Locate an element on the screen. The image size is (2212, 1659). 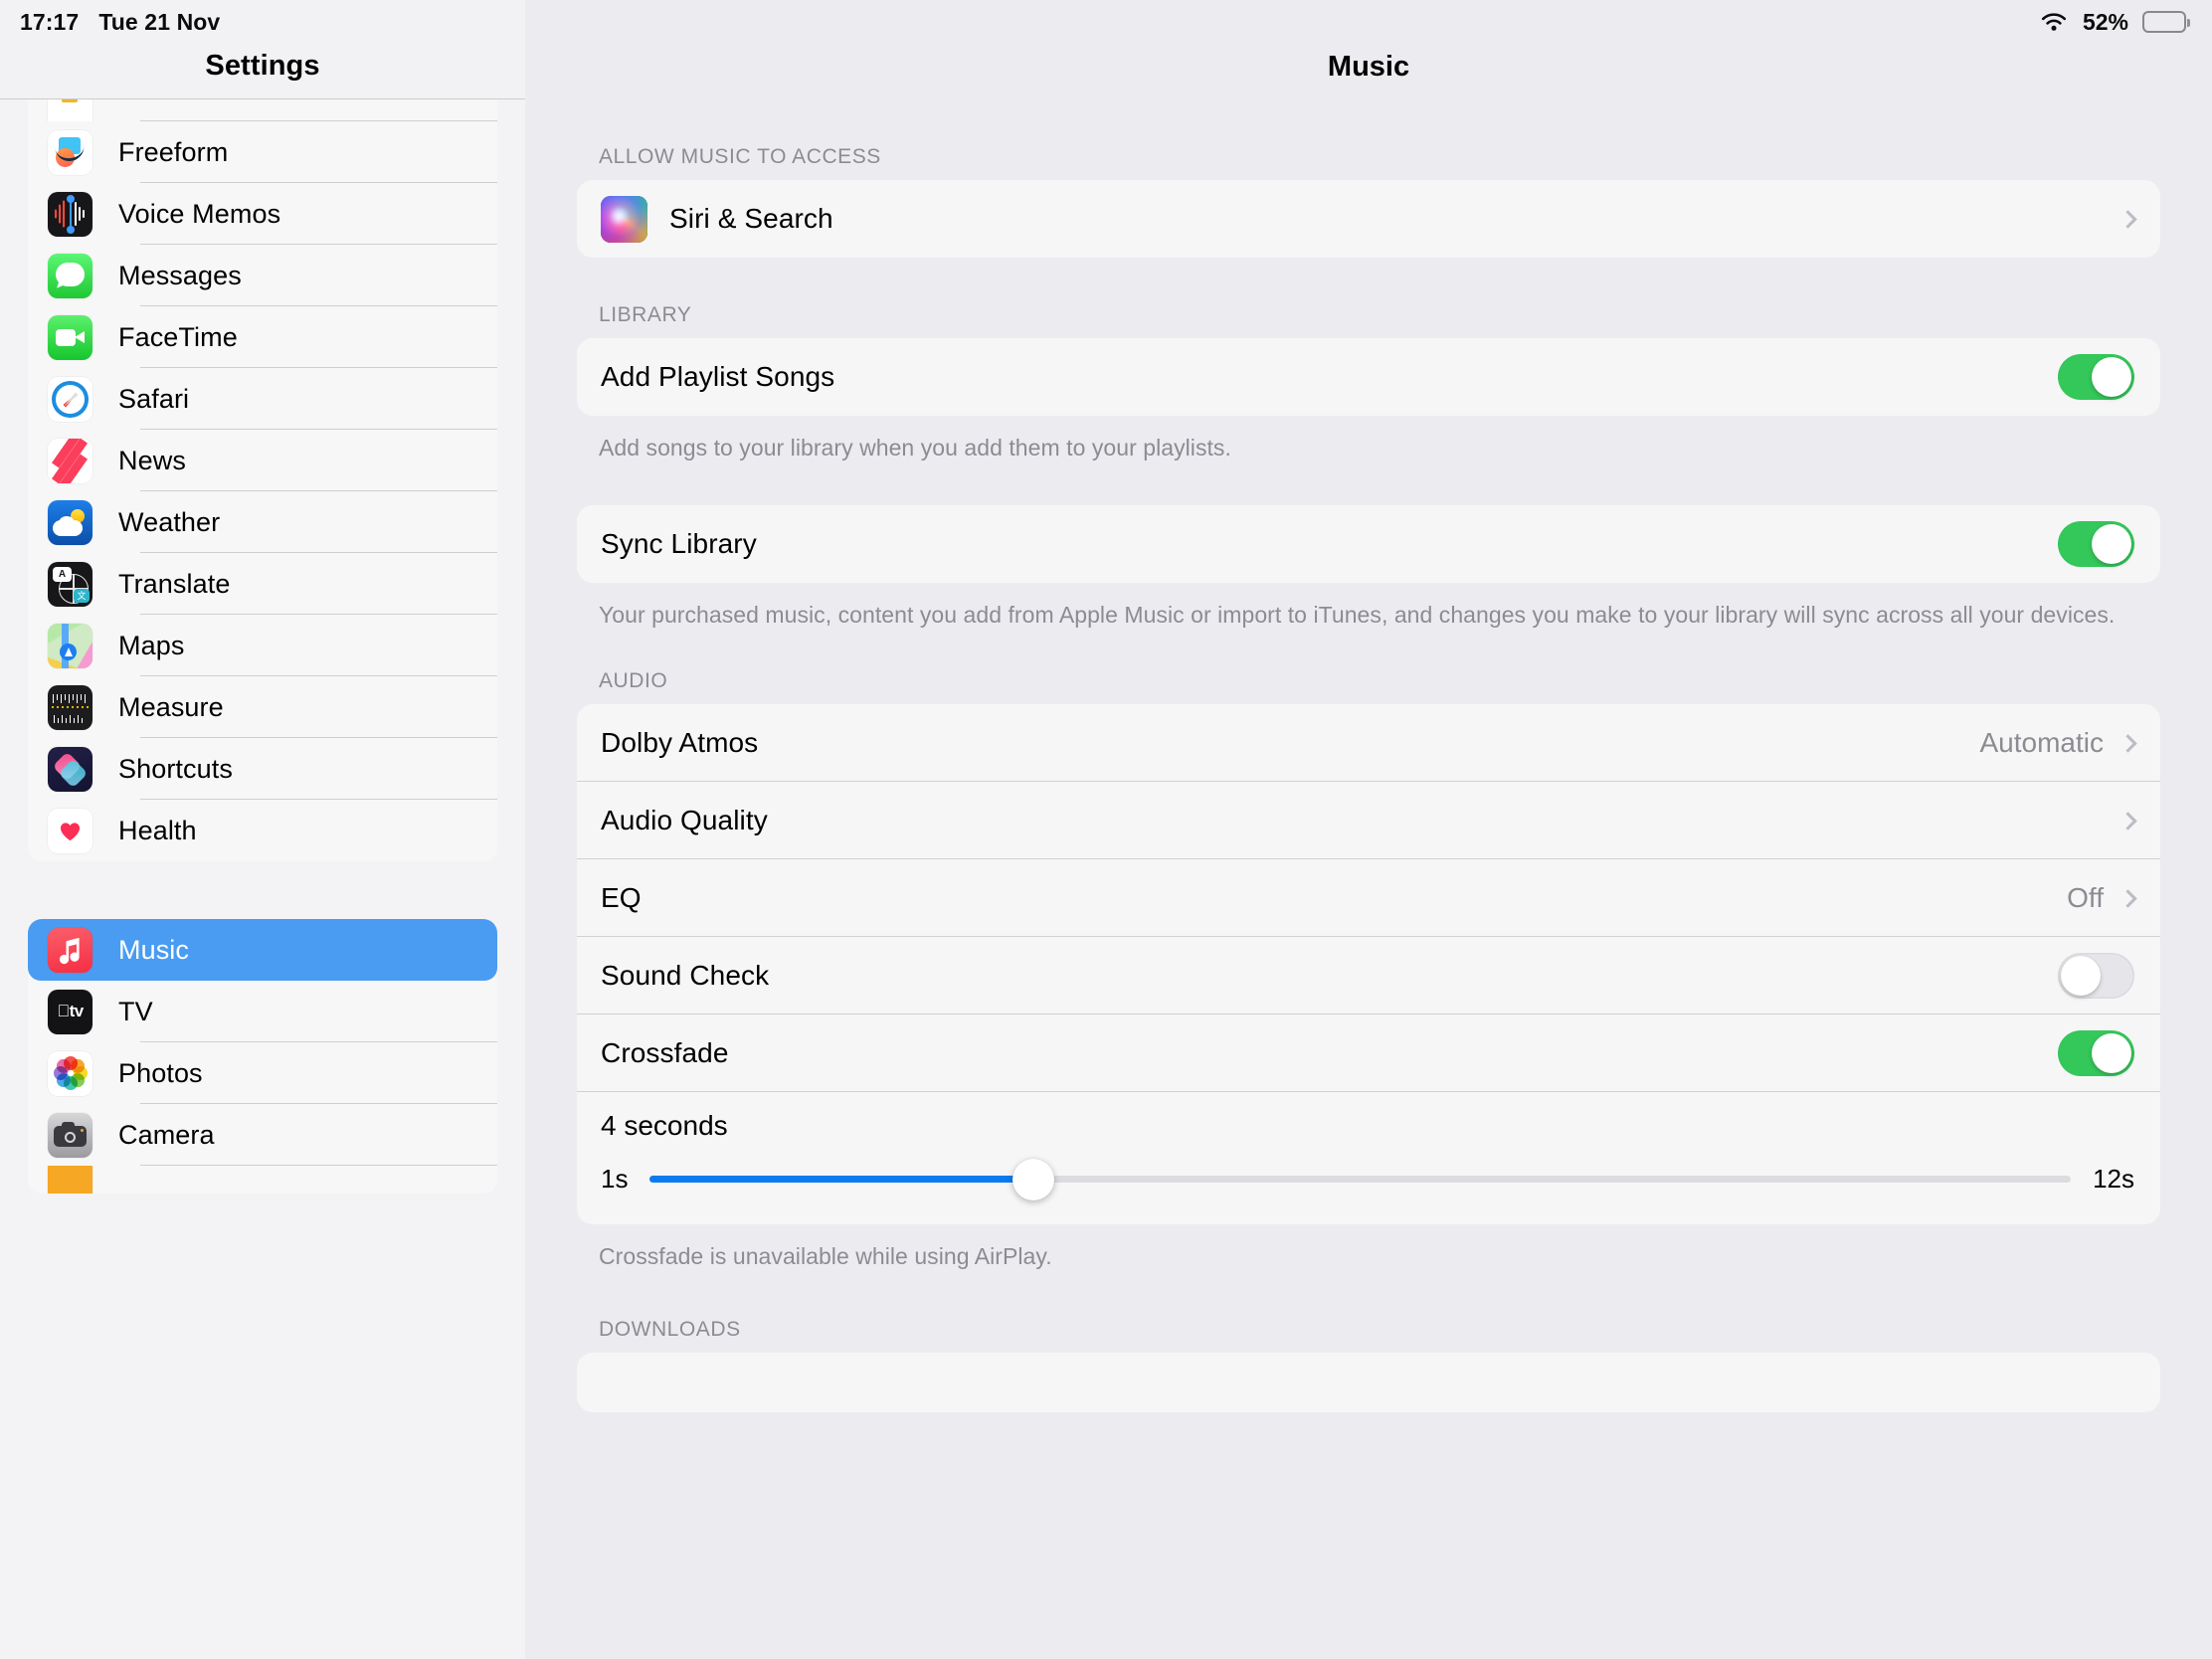
sidebar-item-label: News is located at coordinates (152, 460).